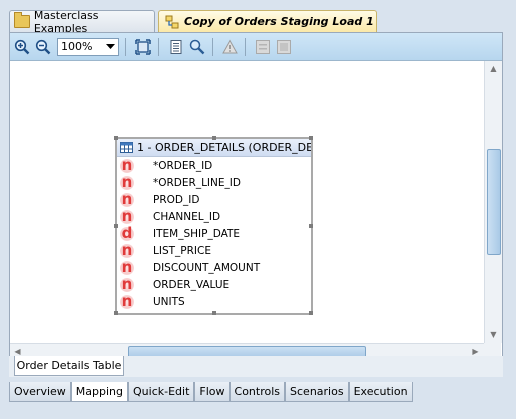  Describe the element at coordinates (493, 334) in the screenshot. I see `scroll-down-icon: ▼` at that location.